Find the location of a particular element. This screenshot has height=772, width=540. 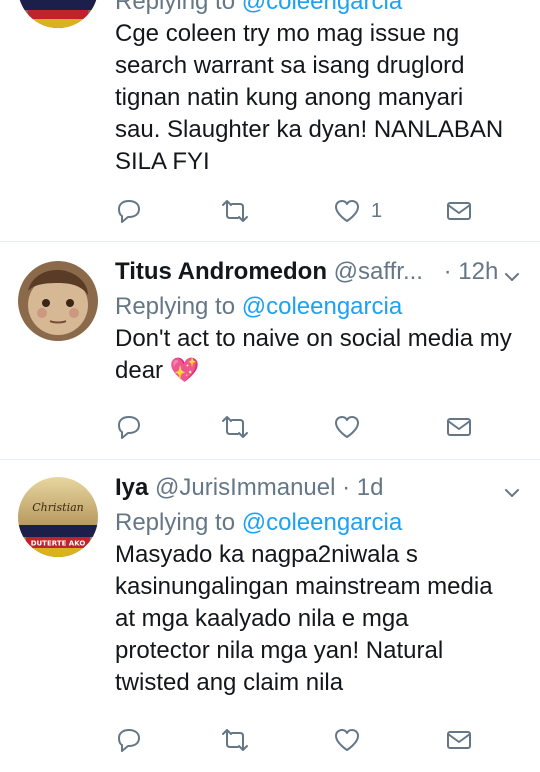

tweet-text-line: tignan natin kung anong manyari is located at coordinates (289, 97).